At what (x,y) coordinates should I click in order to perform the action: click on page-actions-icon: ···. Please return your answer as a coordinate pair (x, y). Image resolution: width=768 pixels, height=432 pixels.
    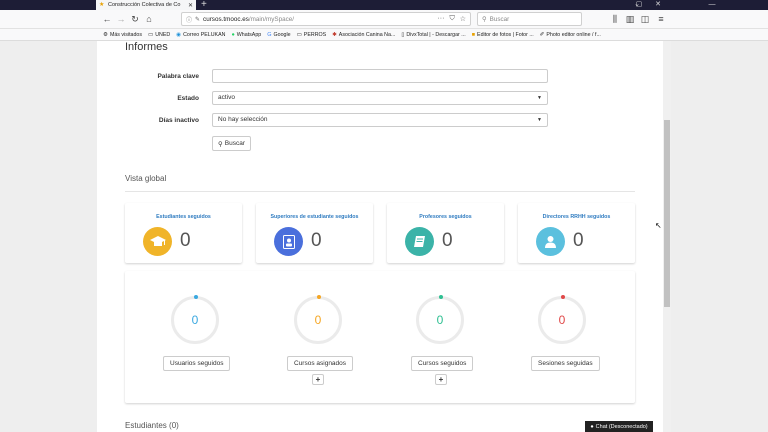
    Looking at the image, I should click on (440, 19).